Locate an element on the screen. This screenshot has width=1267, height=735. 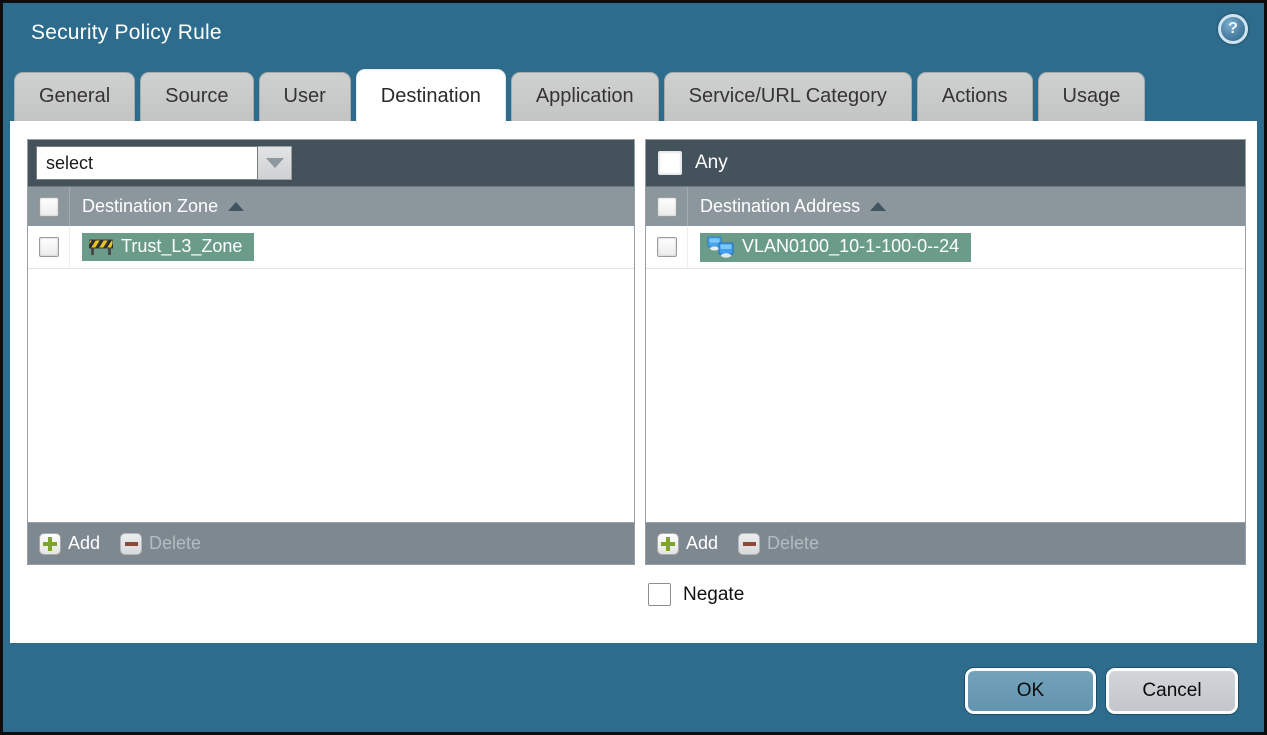
zone-column-title: Destination Zone is located at coordinates (157, 206).